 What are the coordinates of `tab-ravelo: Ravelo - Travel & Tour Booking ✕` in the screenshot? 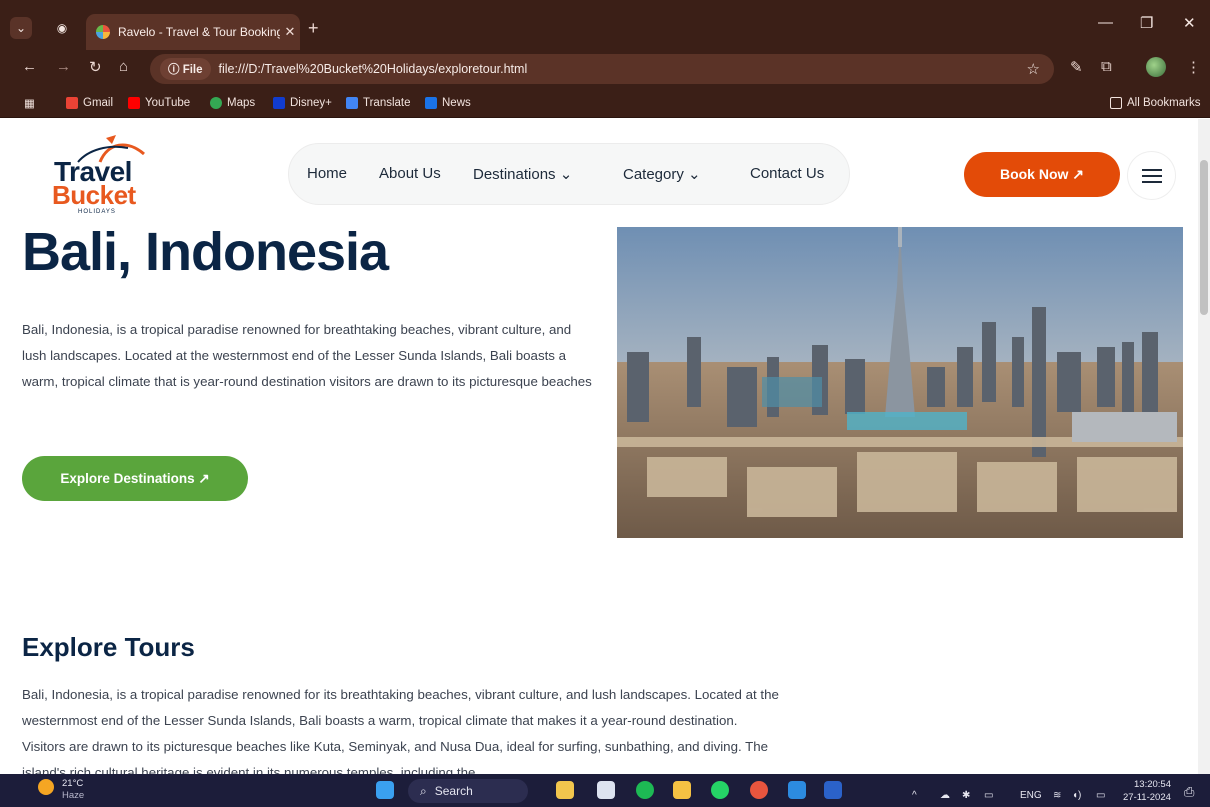 It's located at (193, 32).